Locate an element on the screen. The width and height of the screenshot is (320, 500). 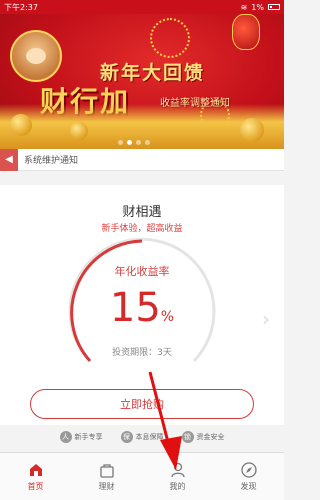
battery-percent: 1% is located at coordinates (257, 7).